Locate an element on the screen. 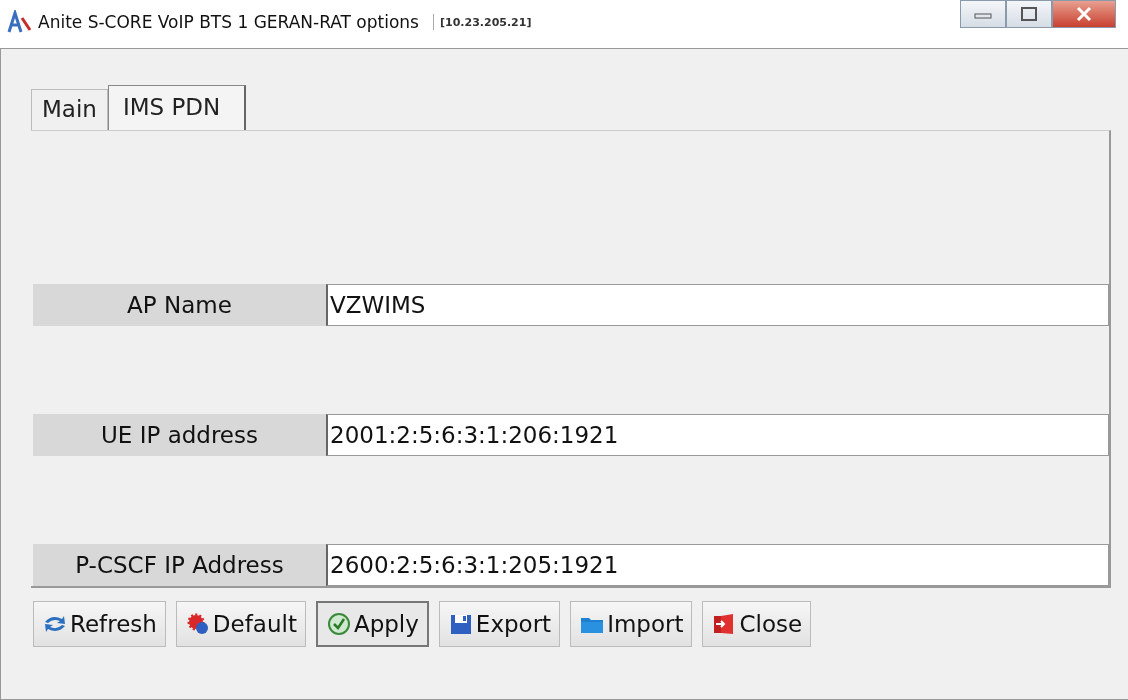 This screenshot has width=1128, height=700. close-icon is located at coordinates (1084, 14).